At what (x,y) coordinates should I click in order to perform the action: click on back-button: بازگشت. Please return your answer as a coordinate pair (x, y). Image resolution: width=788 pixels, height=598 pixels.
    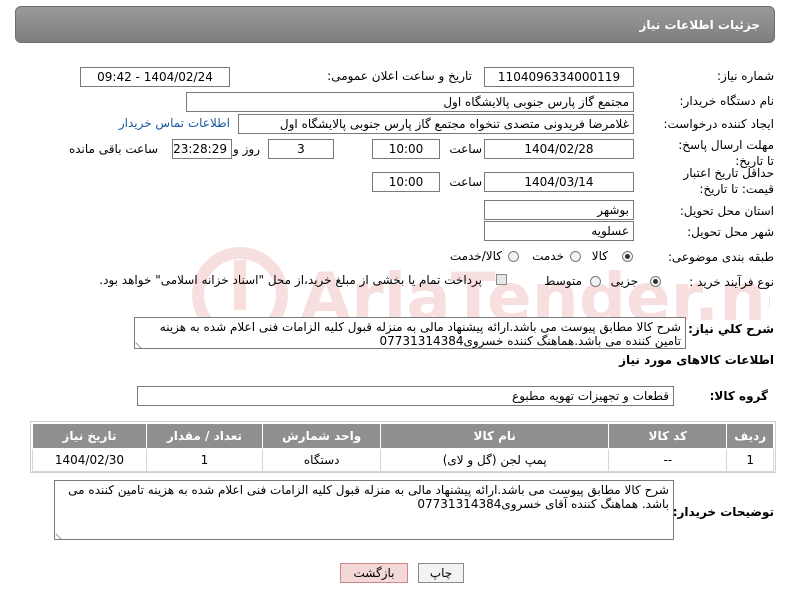
    Looking at the image, I should click on (374, 573).